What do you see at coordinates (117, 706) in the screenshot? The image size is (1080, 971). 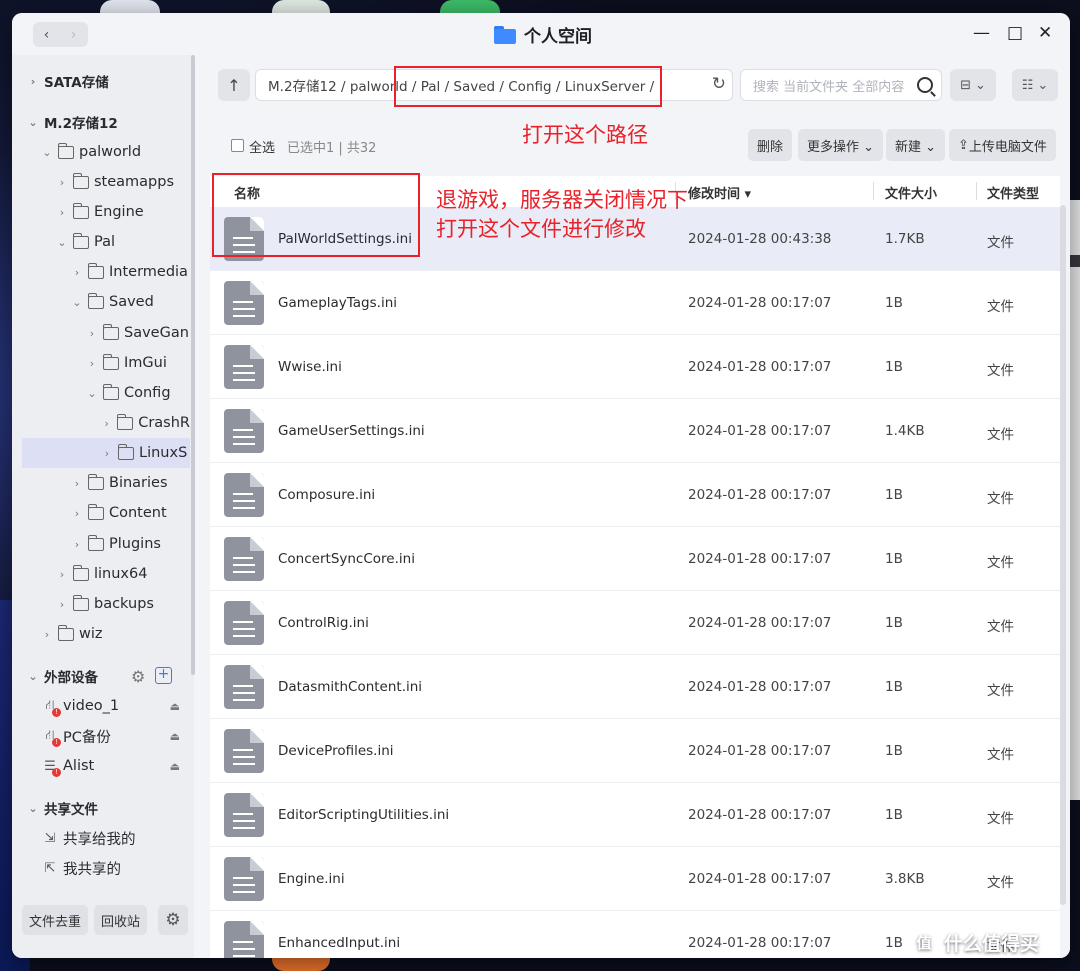 I see `device-video1: ⛙! video_1 ⏏` at bounding box center [117, 706].